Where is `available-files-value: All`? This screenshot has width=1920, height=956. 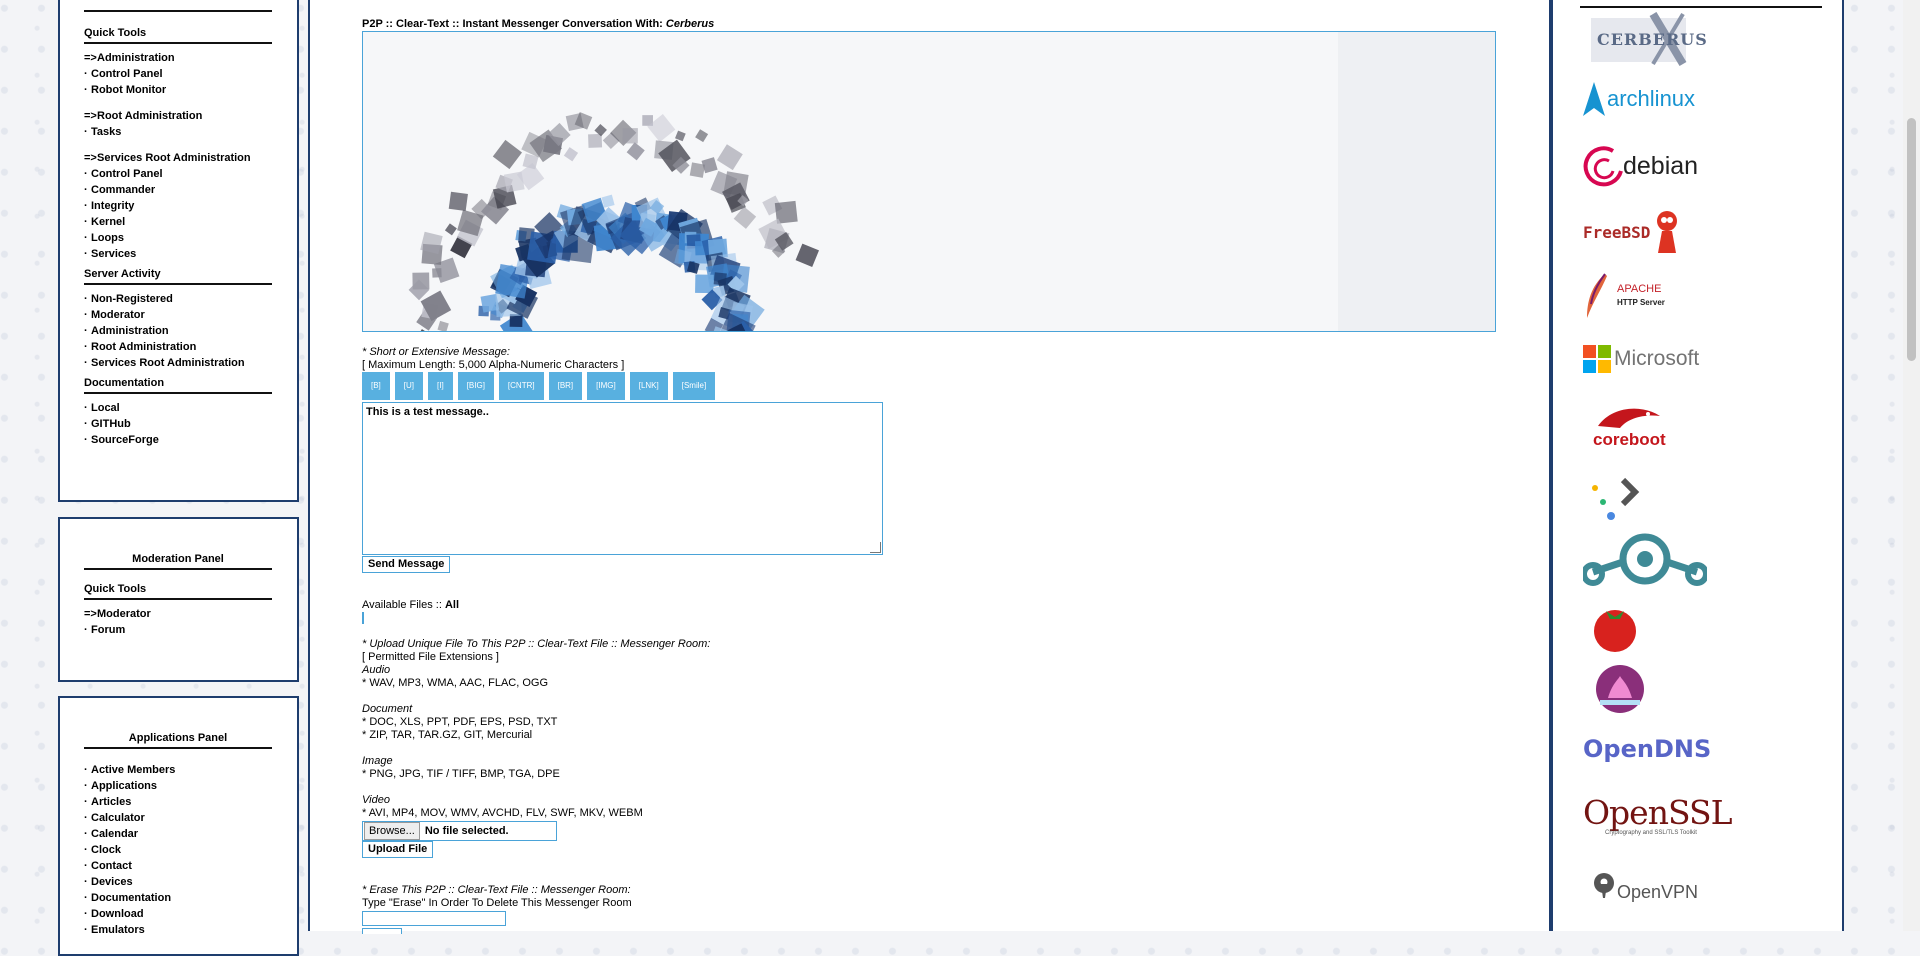 available-files-value: All is located at coordinates (452, 605).